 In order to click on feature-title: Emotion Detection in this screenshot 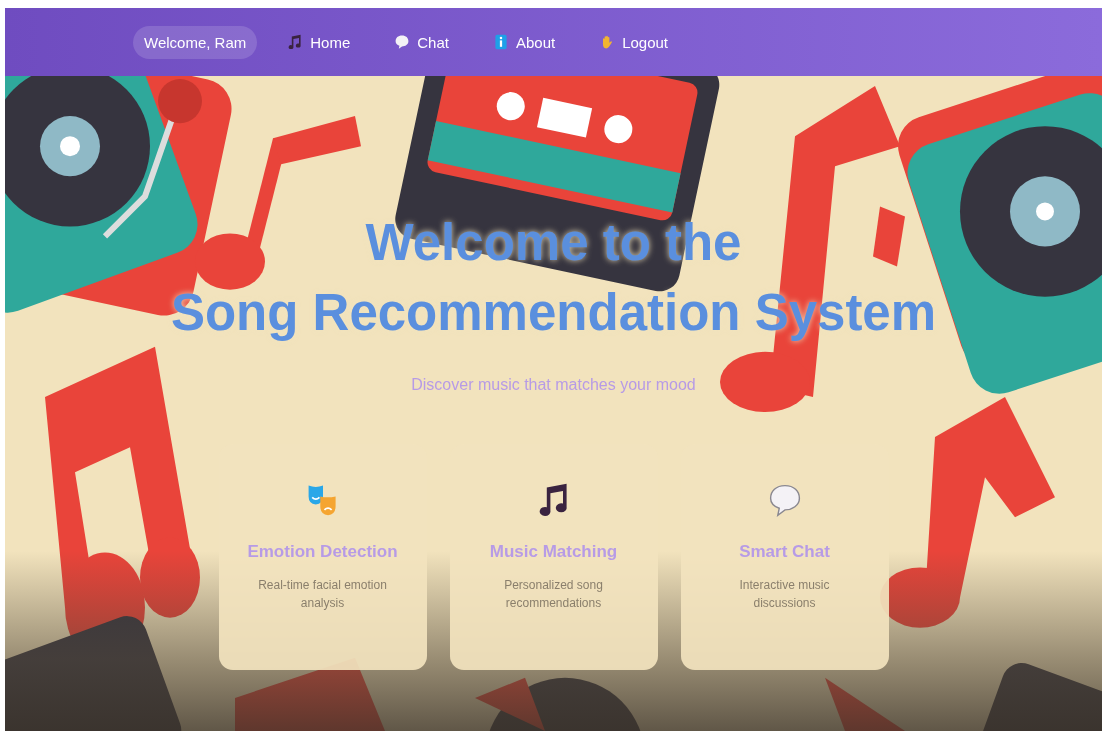, I will do `click(322, 552)`.